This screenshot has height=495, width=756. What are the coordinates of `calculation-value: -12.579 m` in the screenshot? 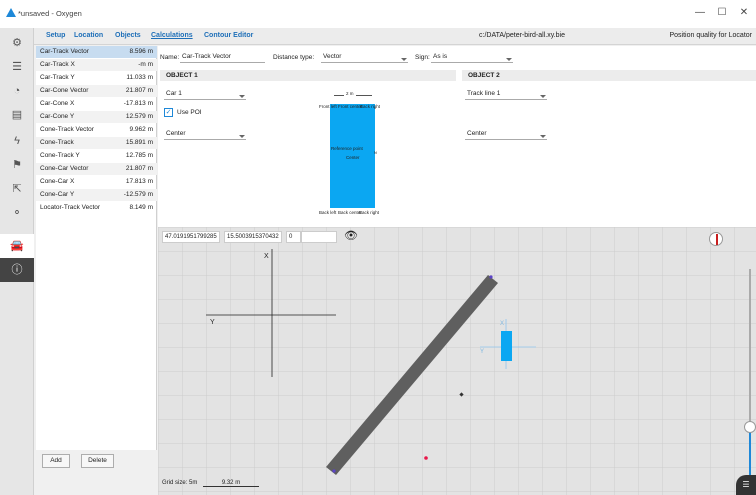 It's located at (138, 194).